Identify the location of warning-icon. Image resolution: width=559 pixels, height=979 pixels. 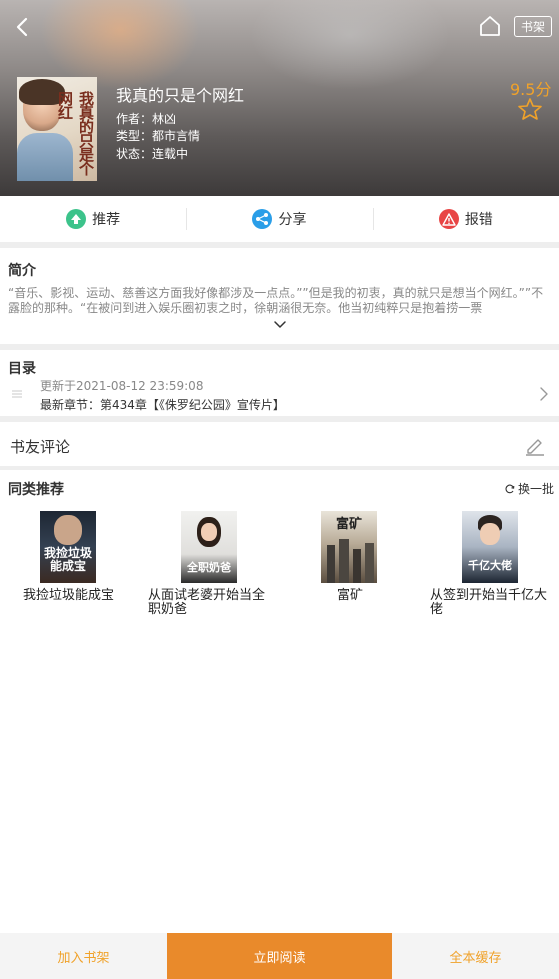
(448, 219).